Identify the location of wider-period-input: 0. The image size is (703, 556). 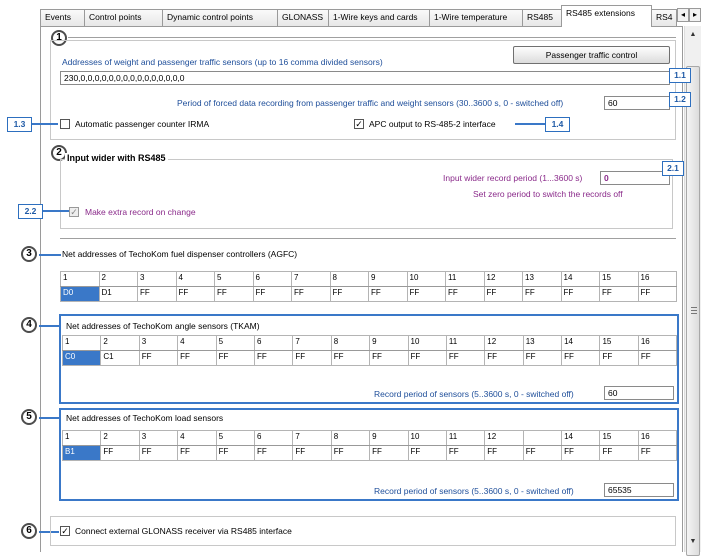
(635, 178).